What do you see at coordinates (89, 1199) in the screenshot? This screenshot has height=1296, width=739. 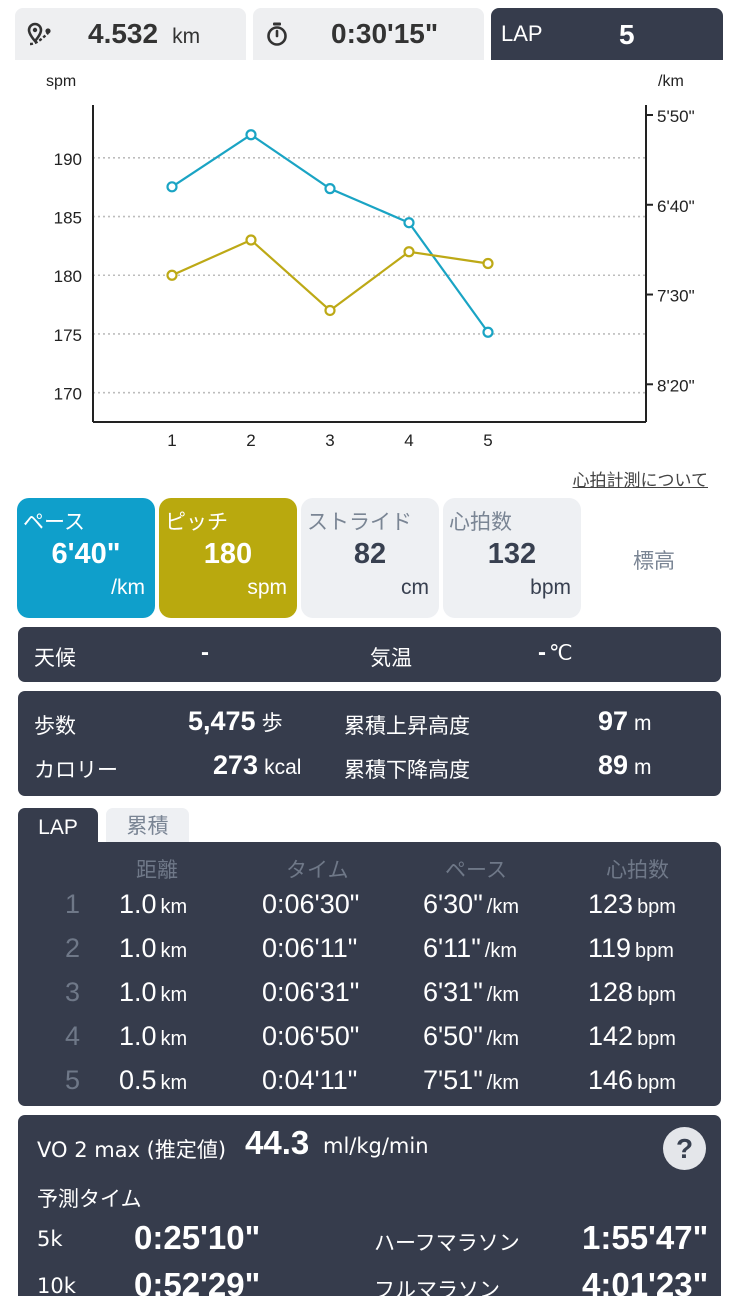 I see `predicted-time-label: 予測タイム` at bounding box center [89, 1199].